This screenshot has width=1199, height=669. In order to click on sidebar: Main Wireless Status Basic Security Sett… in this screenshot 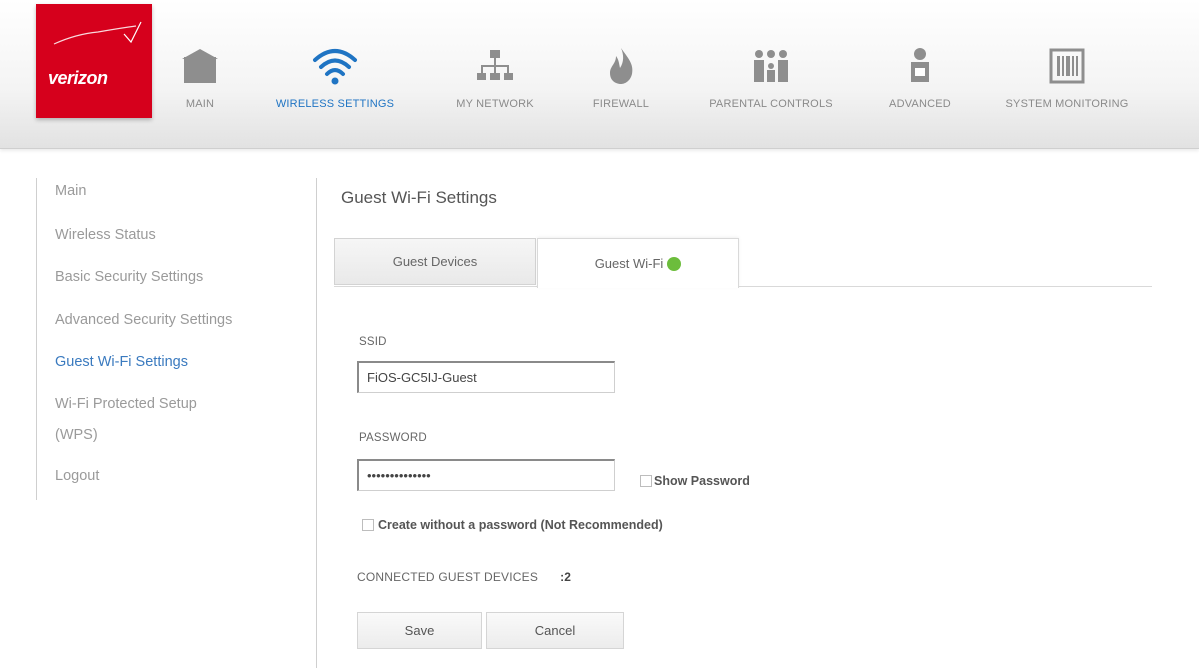, I will do `click(166, 339)`.